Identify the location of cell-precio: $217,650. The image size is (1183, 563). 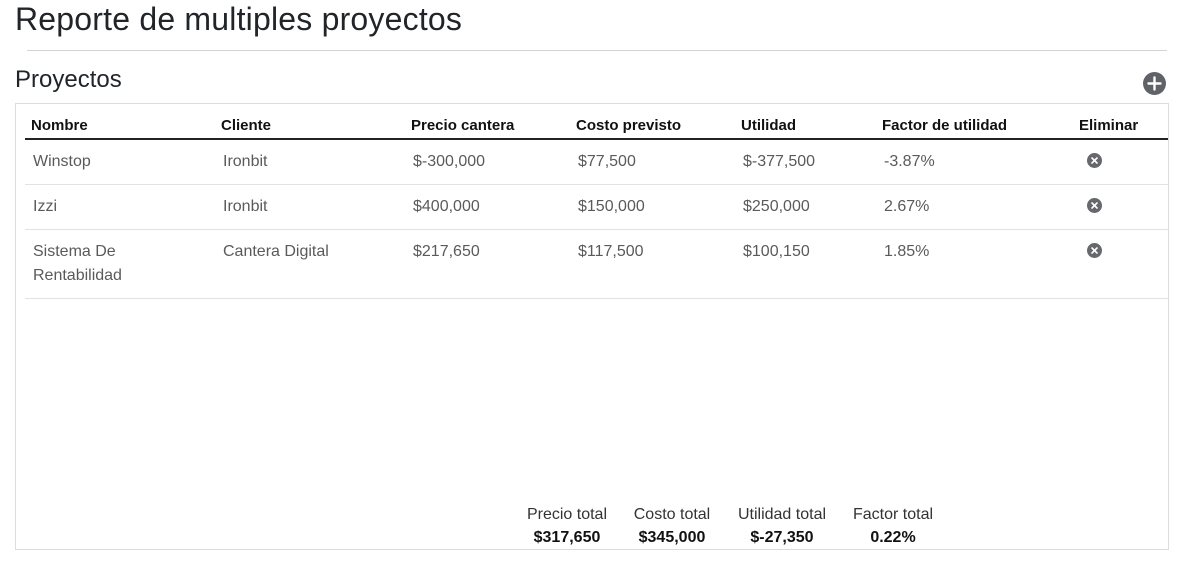
(487, 264).